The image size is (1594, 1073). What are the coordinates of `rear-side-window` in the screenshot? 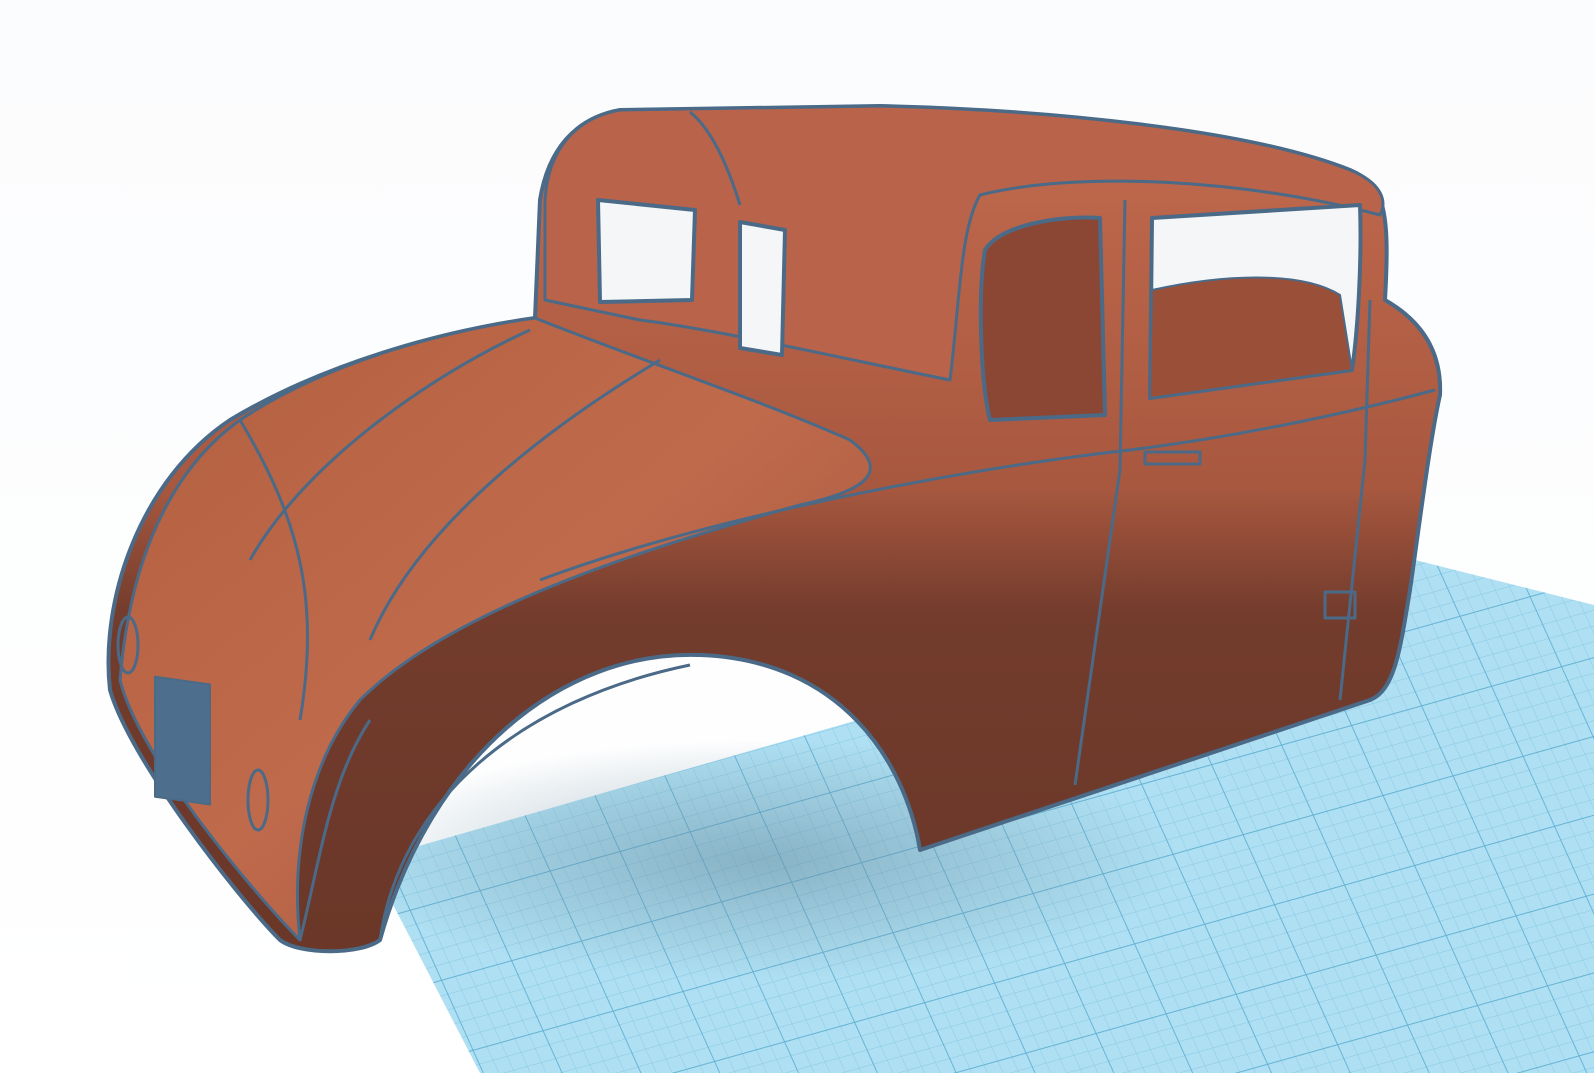 It's located at (646, 251).